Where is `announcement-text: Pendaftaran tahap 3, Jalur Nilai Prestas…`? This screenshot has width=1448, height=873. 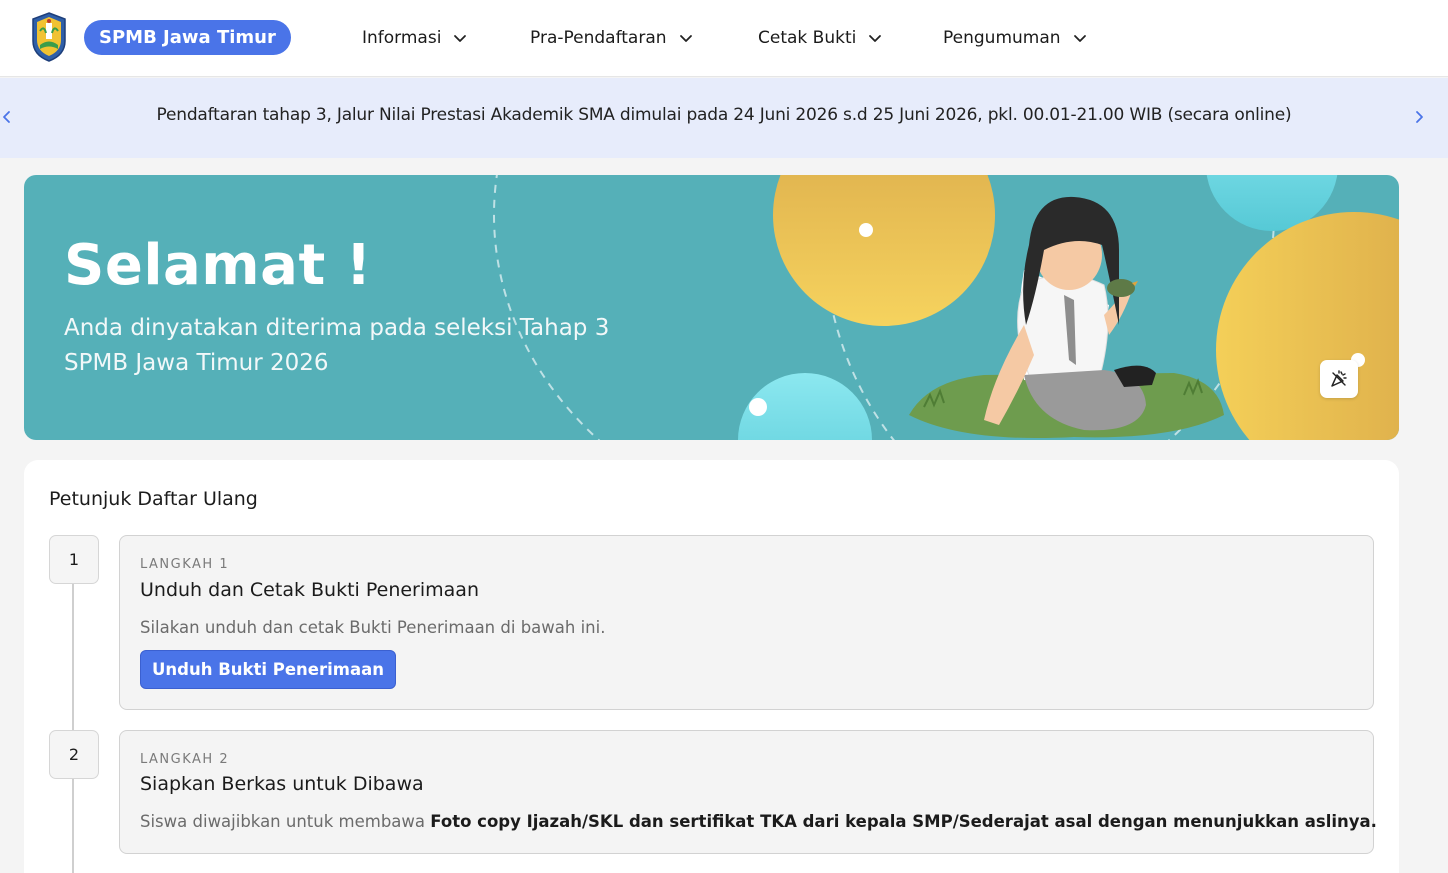
announcement-text: Pendaftaran tahap 3, Jalur Nilai Prestas… is located at coordinates (724, 115).